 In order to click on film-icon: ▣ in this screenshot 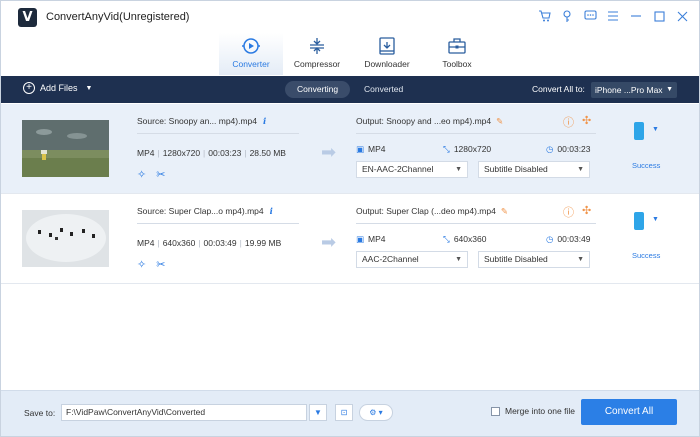, I will do `click(360, 149)`.